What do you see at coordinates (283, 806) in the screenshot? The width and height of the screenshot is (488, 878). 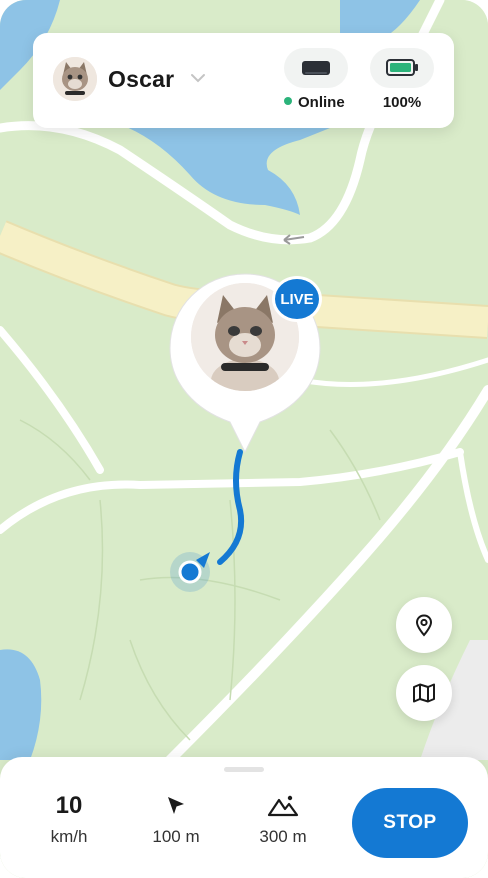 I see `mountain-icon` at bounding box center [283, 806].